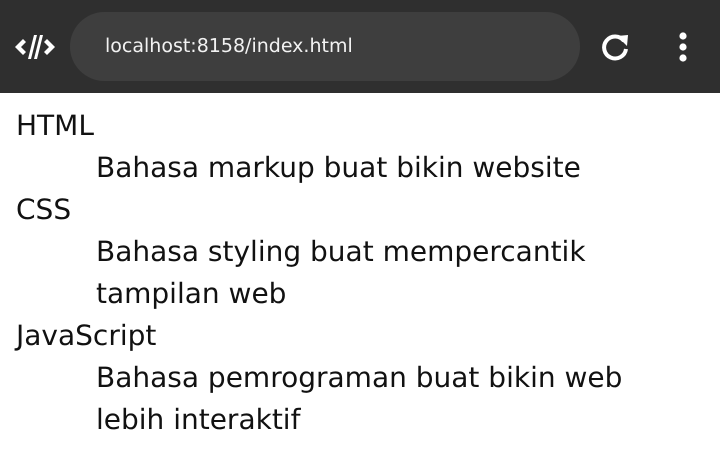 This screenshot has height=459, width=720. Describe the element at coordinates (44, 209) in the screenshot. I see `term: CSS` at that location.